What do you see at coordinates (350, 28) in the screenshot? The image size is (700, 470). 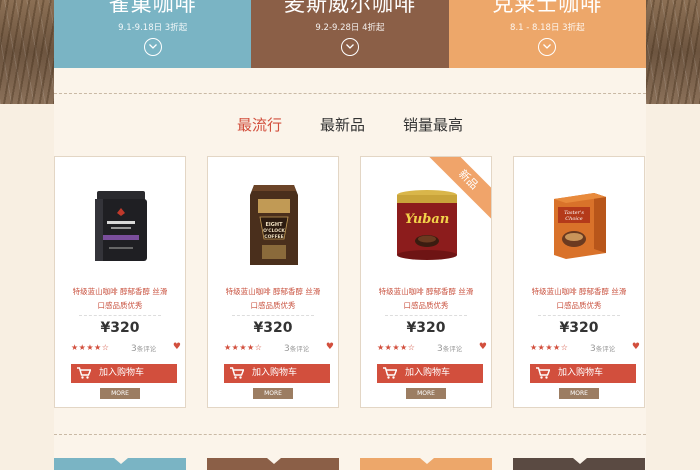 I see `banner-subtitle: 9.2-9.28日 4折起` at bounding box center [350, 28].